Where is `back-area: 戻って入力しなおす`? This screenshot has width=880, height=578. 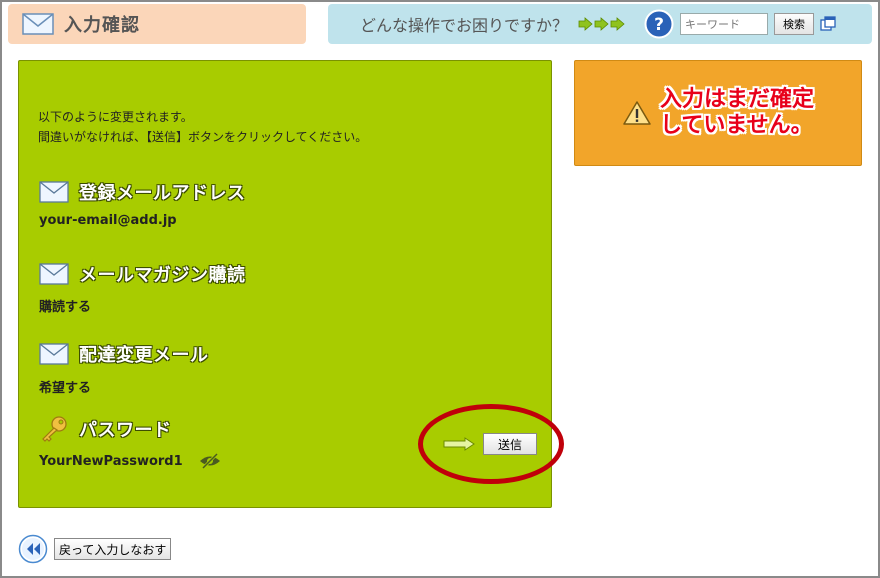 back-area: 戻って入力しなおす is located at coordinates (95, 549).